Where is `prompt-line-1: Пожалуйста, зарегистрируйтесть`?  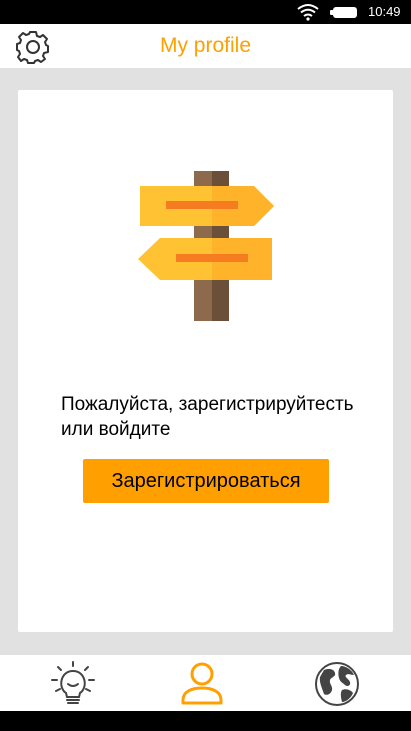 prompt-line-1: Пожалуйста, зарегистрируйтесть is located at coordinates (207, 404).